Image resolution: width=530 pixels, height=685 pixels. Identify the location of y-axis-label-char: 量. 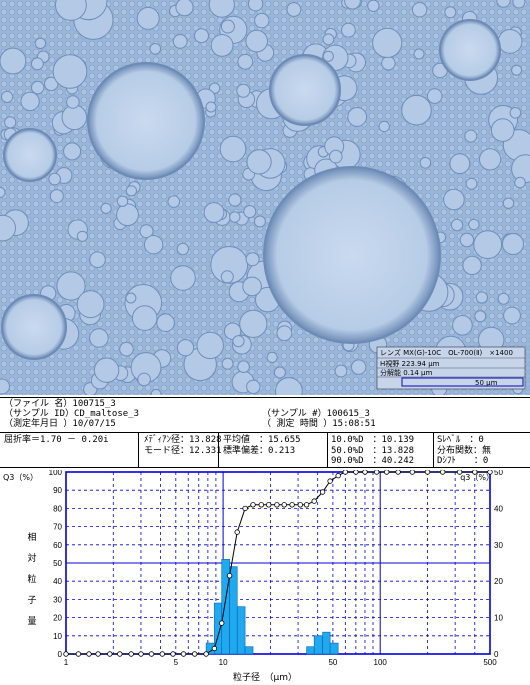
(31, 621).